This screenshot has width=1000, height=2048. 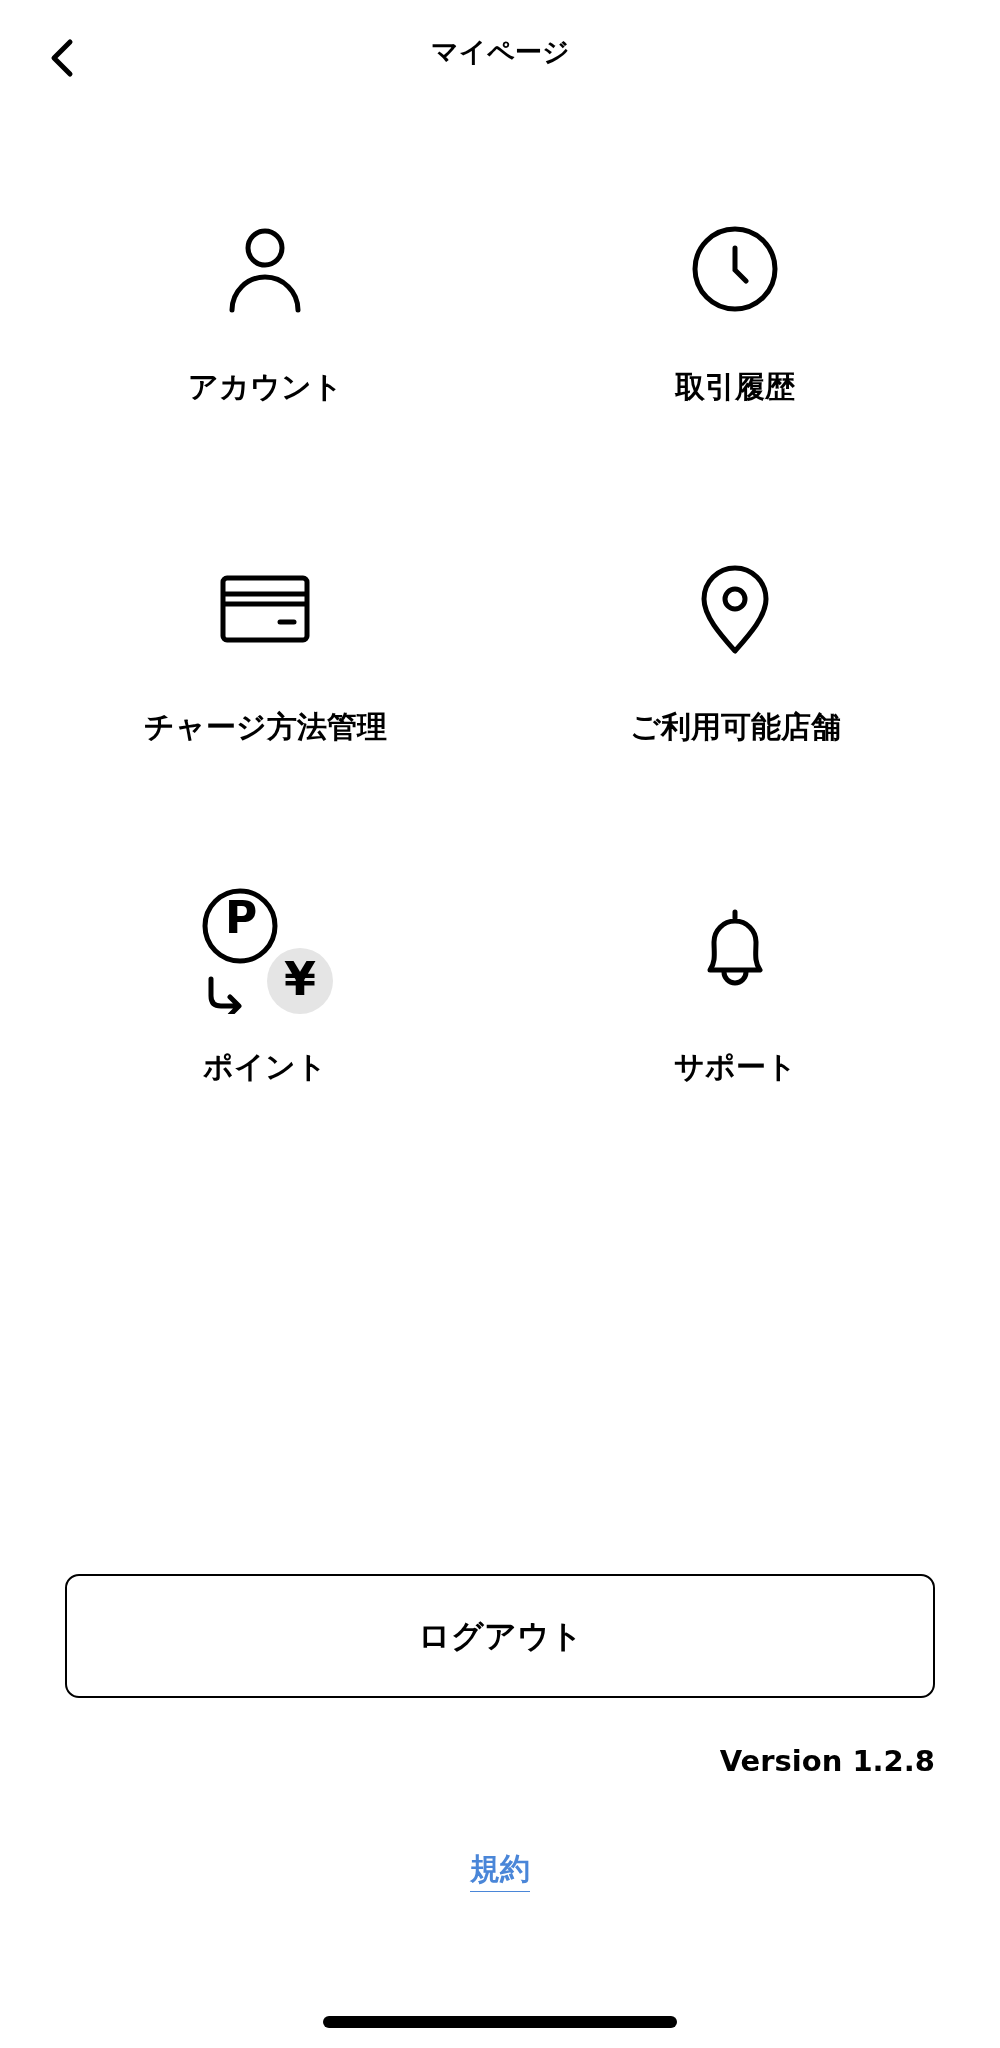 What do you see at coordinates (735, 269) in the screenshot?
I see `clock-icon` at bounding box center [735, 269].